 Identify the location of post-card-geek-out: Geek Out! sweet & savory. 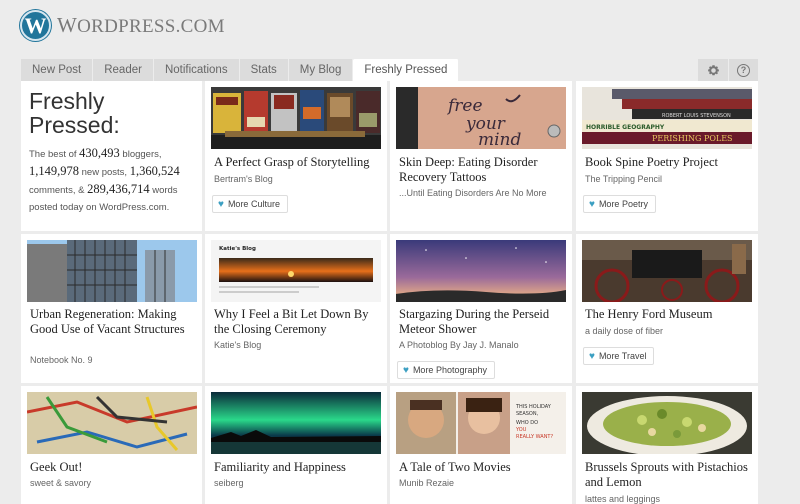
(111, 445).